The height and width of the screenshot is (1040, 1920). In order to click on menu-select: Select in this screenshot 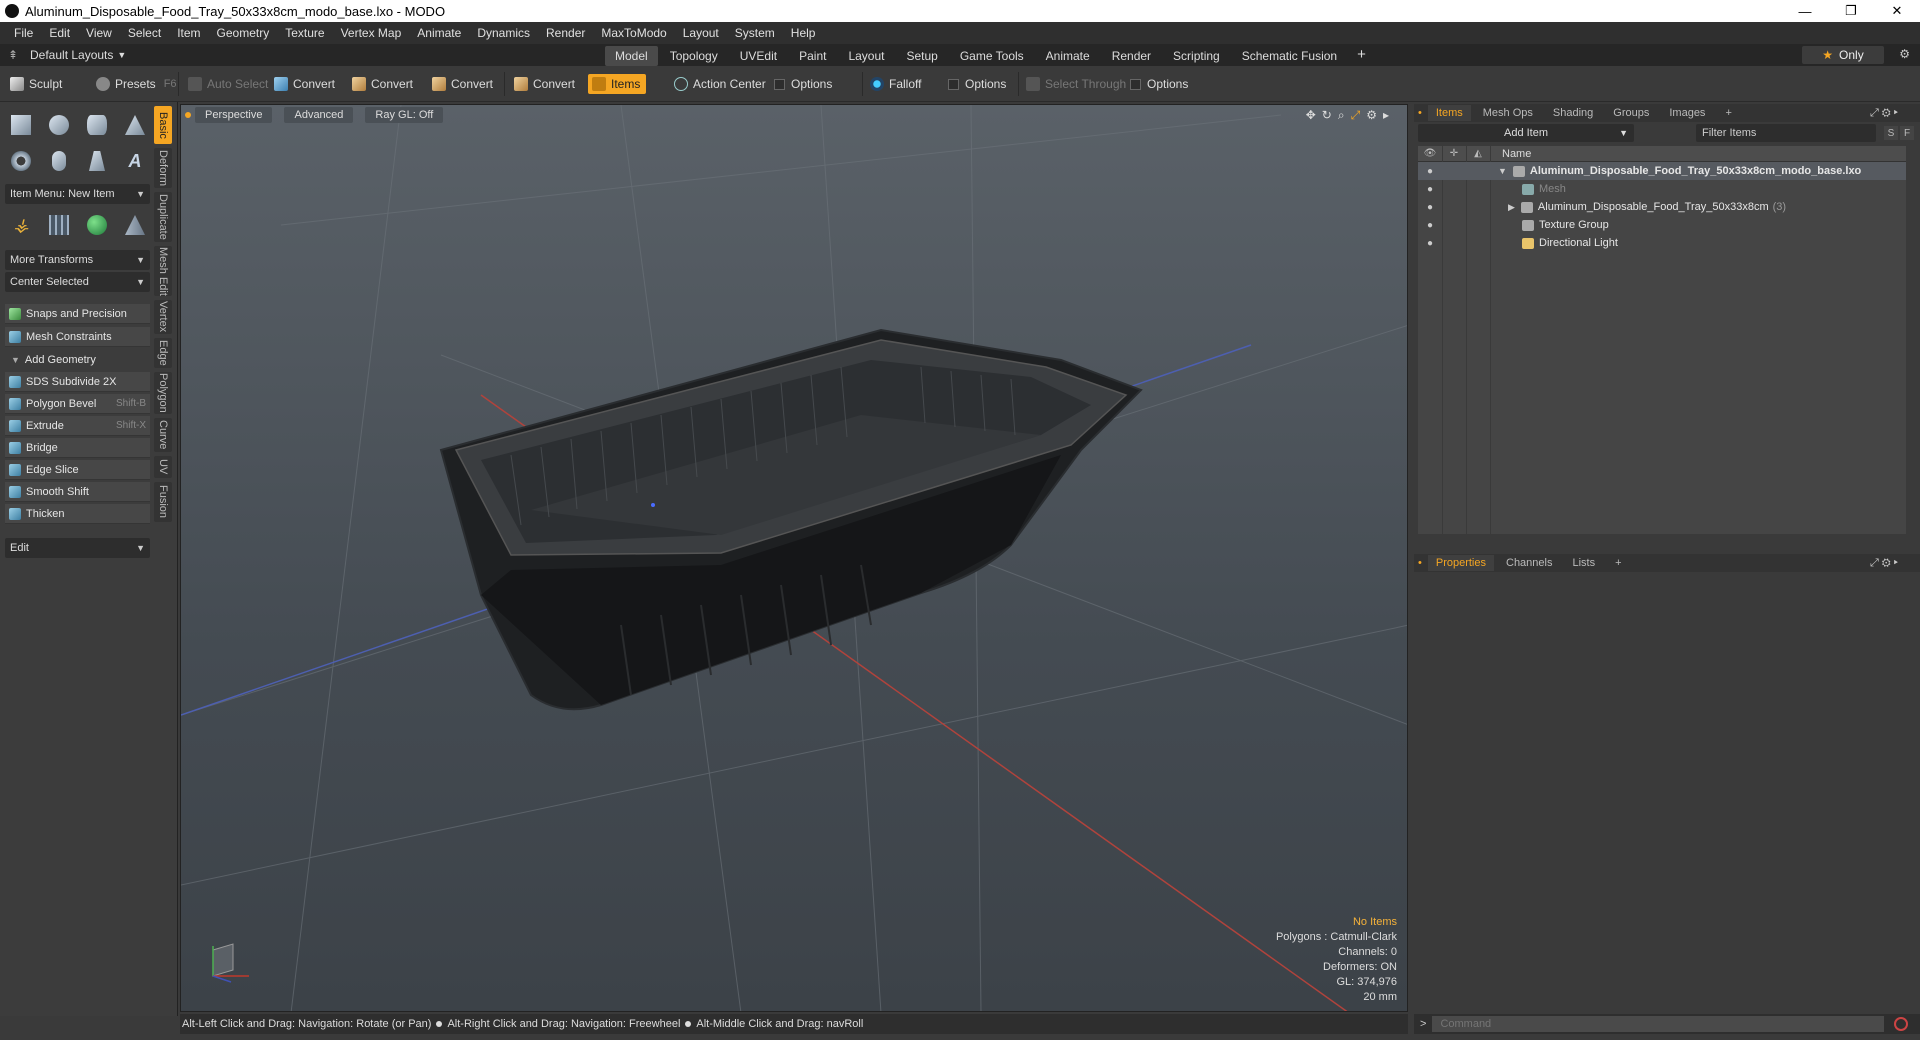, I will do `click(144, 33)`.